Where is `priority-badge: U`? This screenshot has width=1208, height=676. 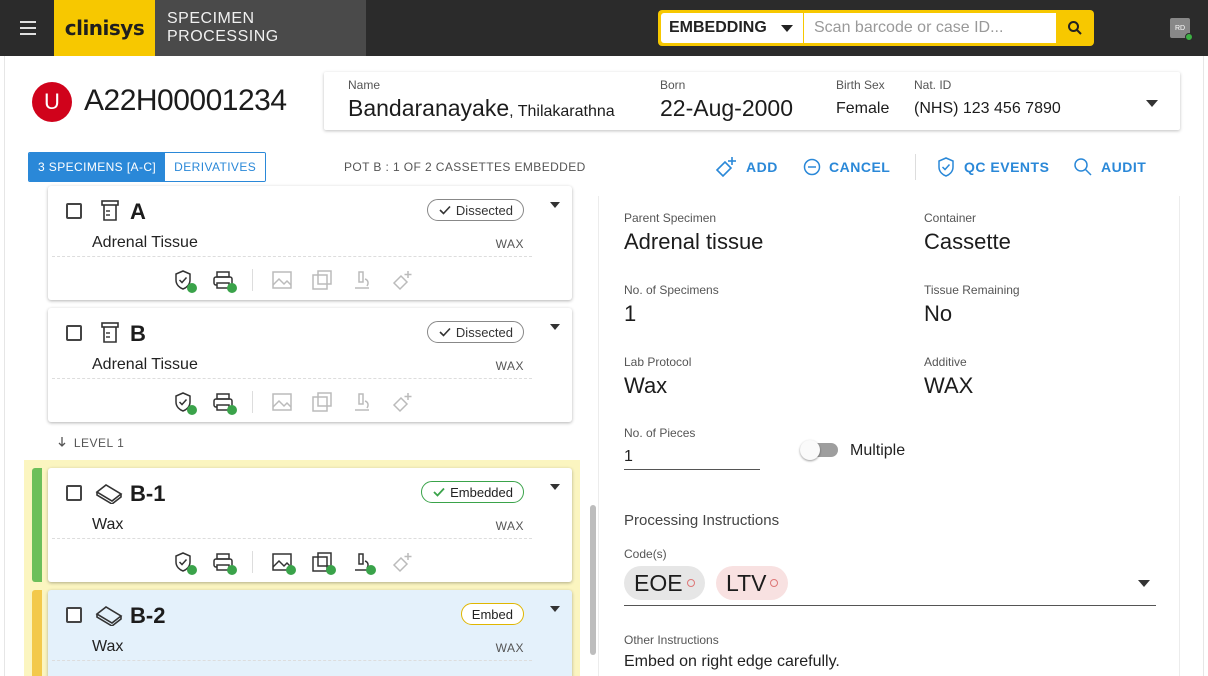 priority-badge: U is located at coordinates (52, 102).